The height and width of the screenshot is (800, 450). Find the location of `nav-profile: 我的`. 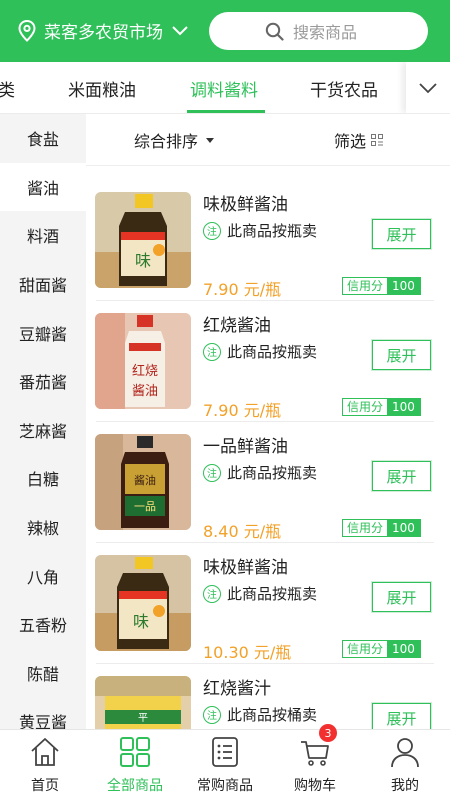

nav-profile: 我的 is located at coordinates (405, 765).